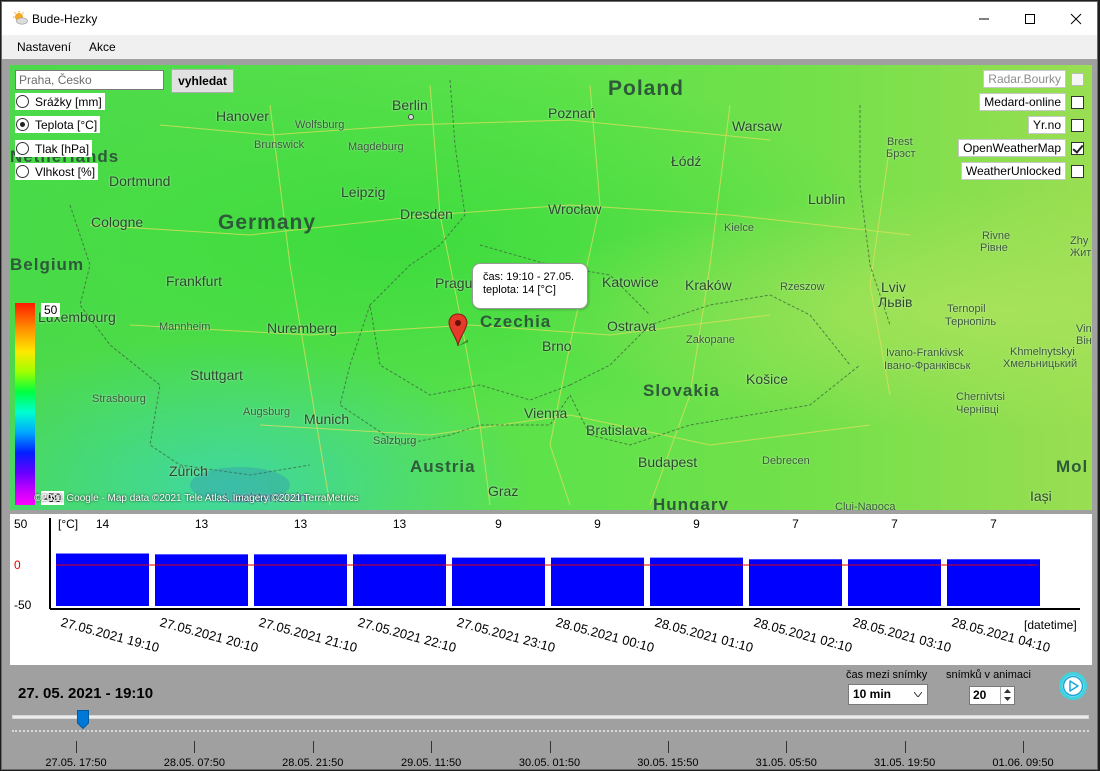  Describe the element at coordinates (57, 171) in the screenshot. I see `layer-option-humidity: Vlhkost [%]` at that location.